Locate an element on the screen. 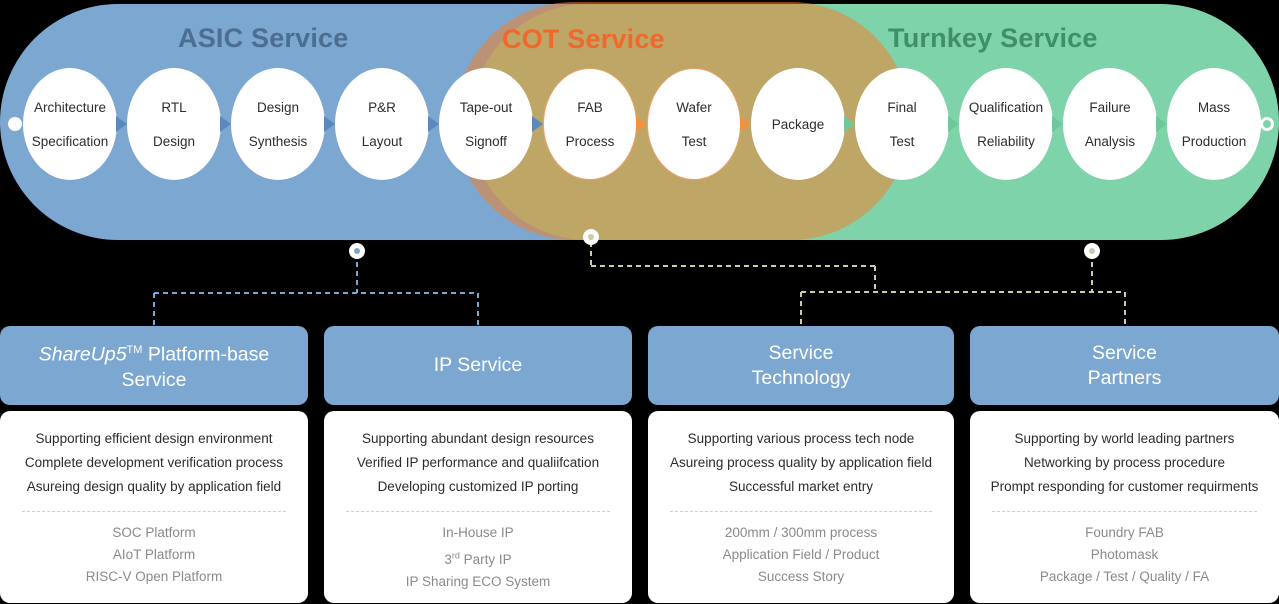 The image size is (1279, 604). secondary-line: Photomask is located at coordinates (1124, 554).